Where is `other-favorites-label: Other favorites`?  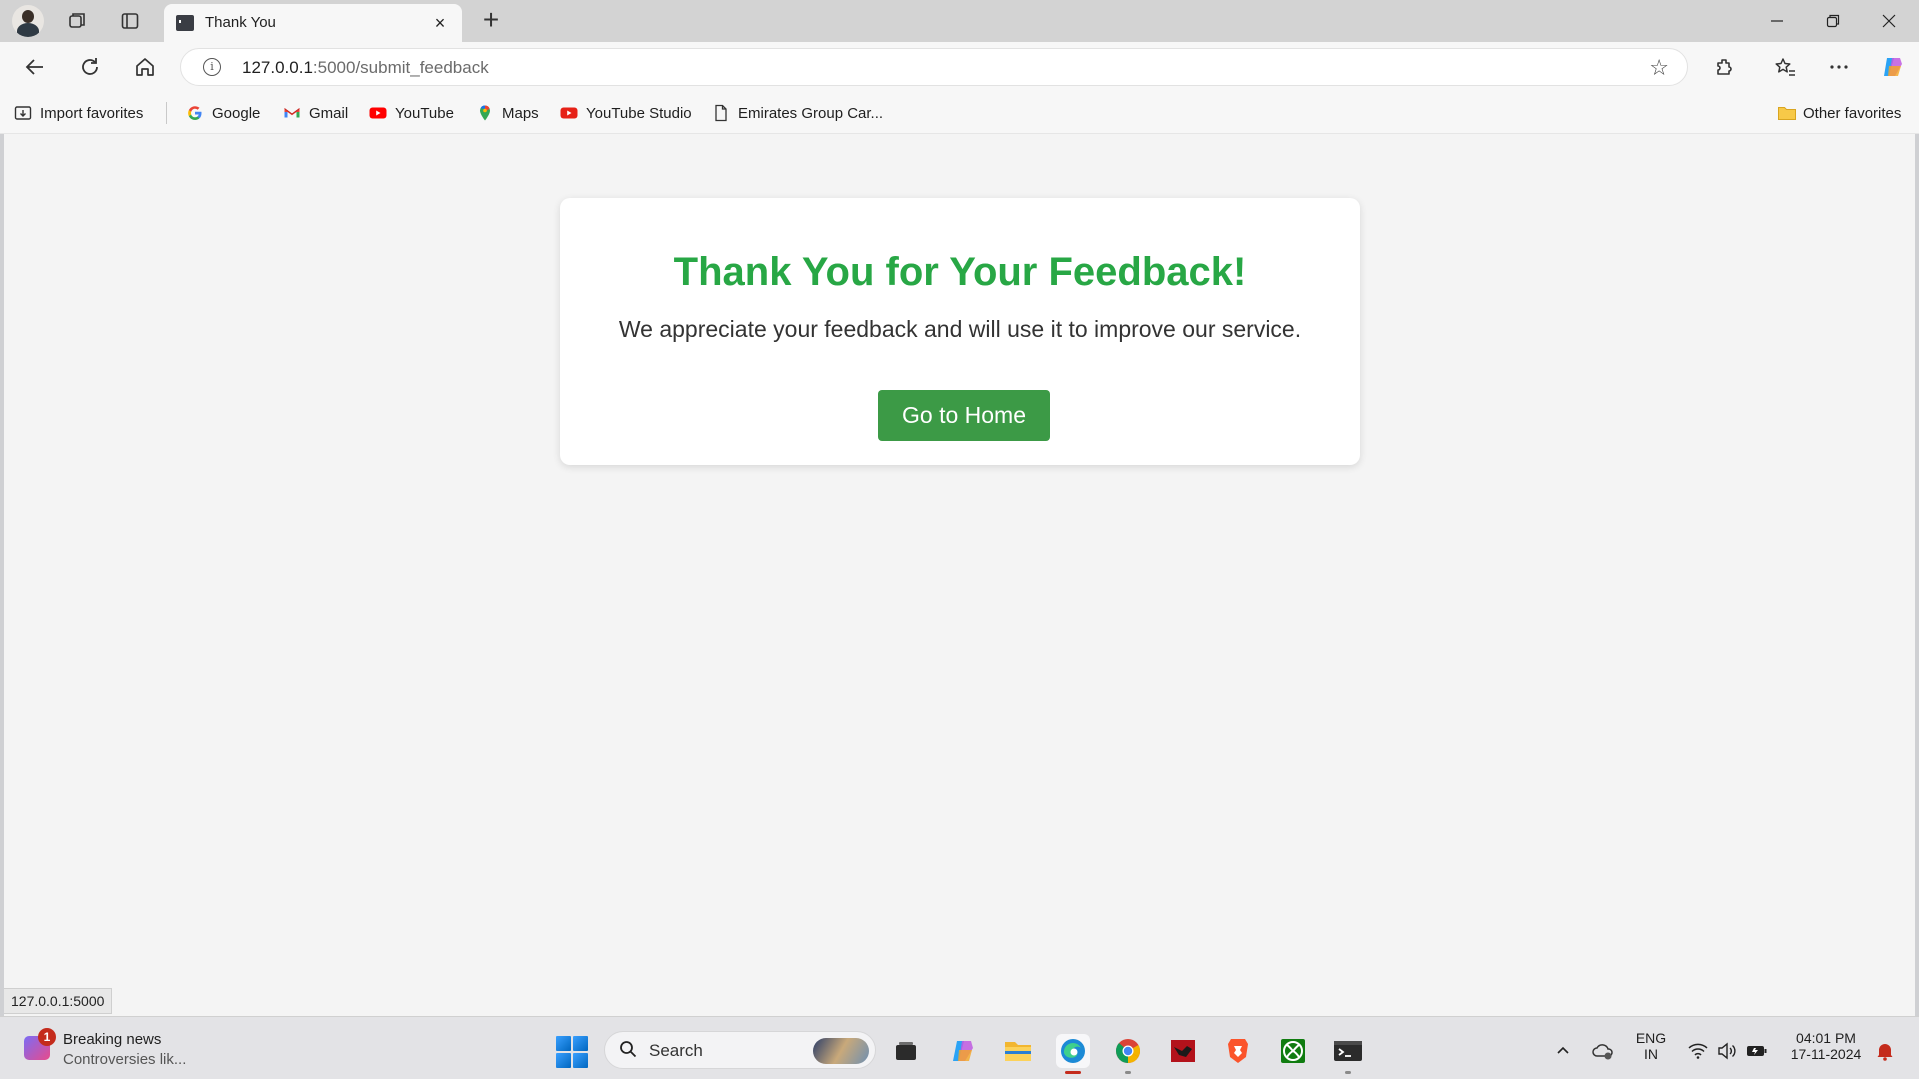 other-favorites-label: Other favorites is located at coordinates (1852, 113).